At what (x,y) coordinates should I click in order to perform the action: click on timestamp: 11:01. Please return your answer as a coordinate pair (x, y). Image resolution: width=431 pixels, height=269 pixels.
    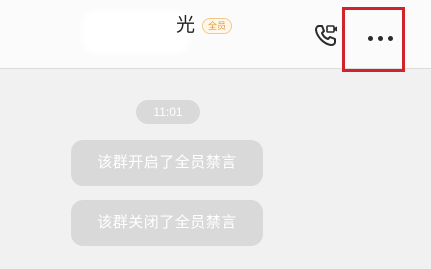
    Looking at the image, I should click on (168, 112).